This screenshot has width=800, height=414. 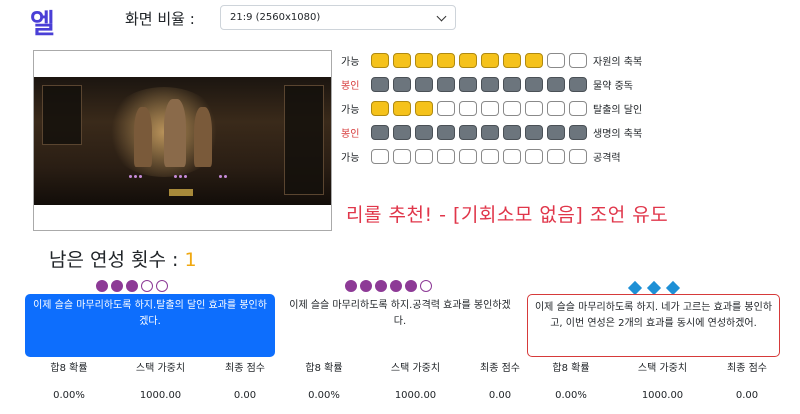 What do you see at coordinates (150, 325) in the screenshot?
I see `advisor-card-1: 이제 슬슬 마무리하도록 하지.탈출의 달인 효과를 봉인하겠다.` at bounding box center [150, 325].